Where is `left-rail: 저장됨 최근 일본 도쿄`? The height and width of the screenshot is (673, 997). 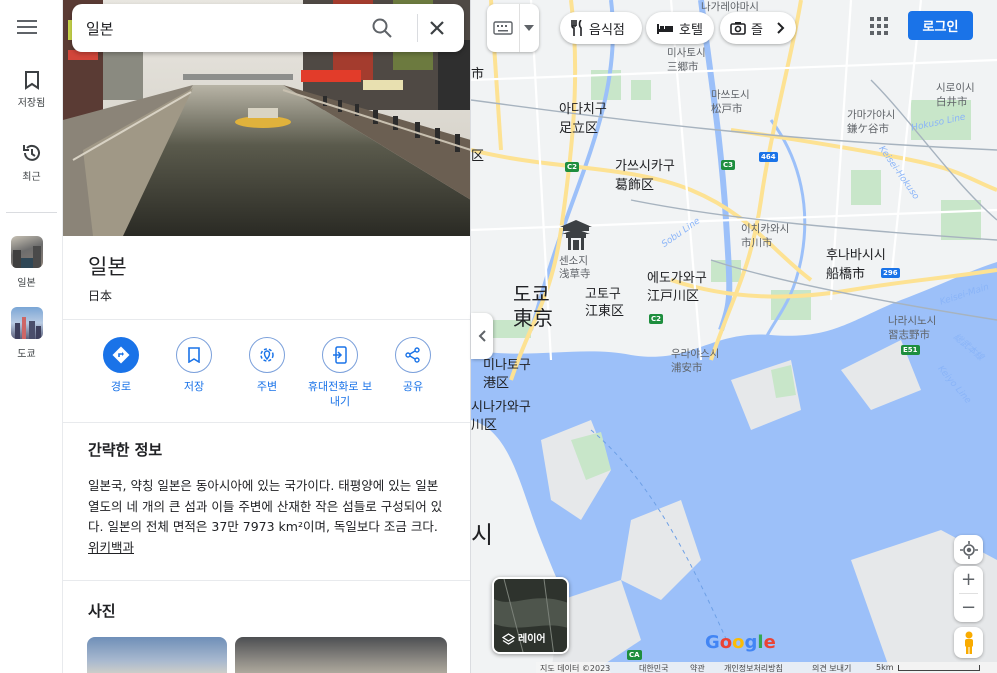 left-rail: 저장됨 최근 일본 도쿄 is located at coordinates (31, 336).